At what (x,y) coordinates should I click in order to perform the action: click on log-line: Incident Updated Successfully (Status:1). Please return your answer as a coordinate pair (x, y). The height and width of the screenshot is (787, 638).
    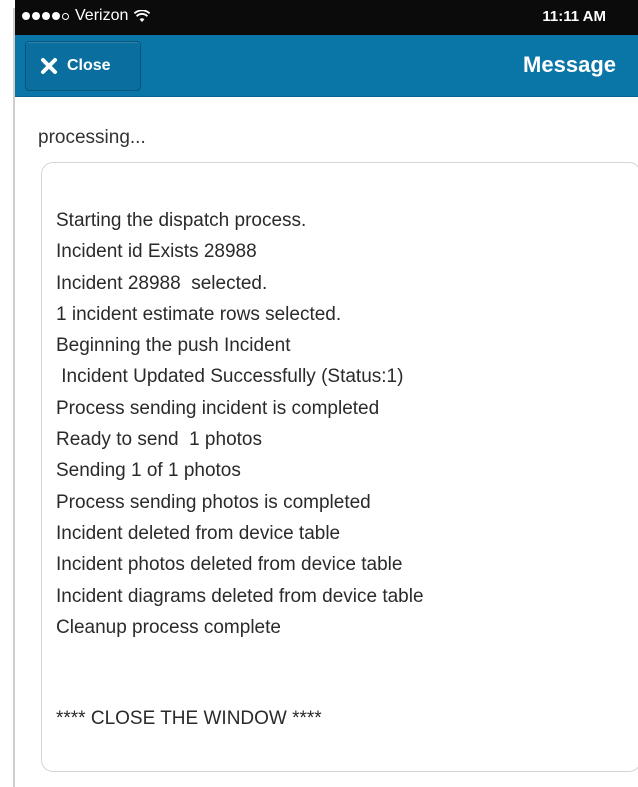
    Looking at the image, I should click on (230, 377).